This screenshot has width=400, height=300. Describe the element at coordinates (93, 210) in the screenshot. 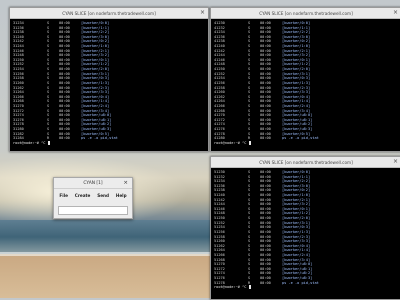

I see `dialog-input-field` at that location.